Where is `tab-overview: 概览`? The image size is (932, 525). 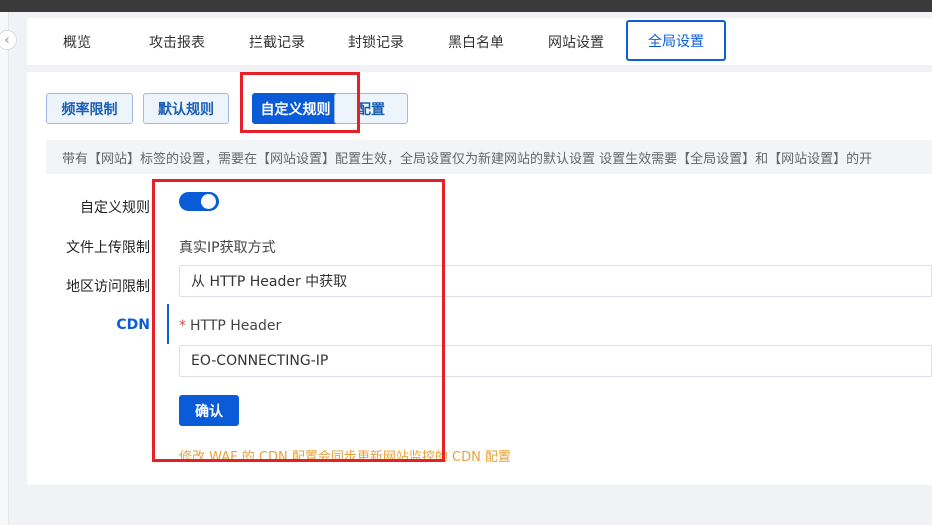 tab-overview: 概览 is located at coordinates (77, 41).